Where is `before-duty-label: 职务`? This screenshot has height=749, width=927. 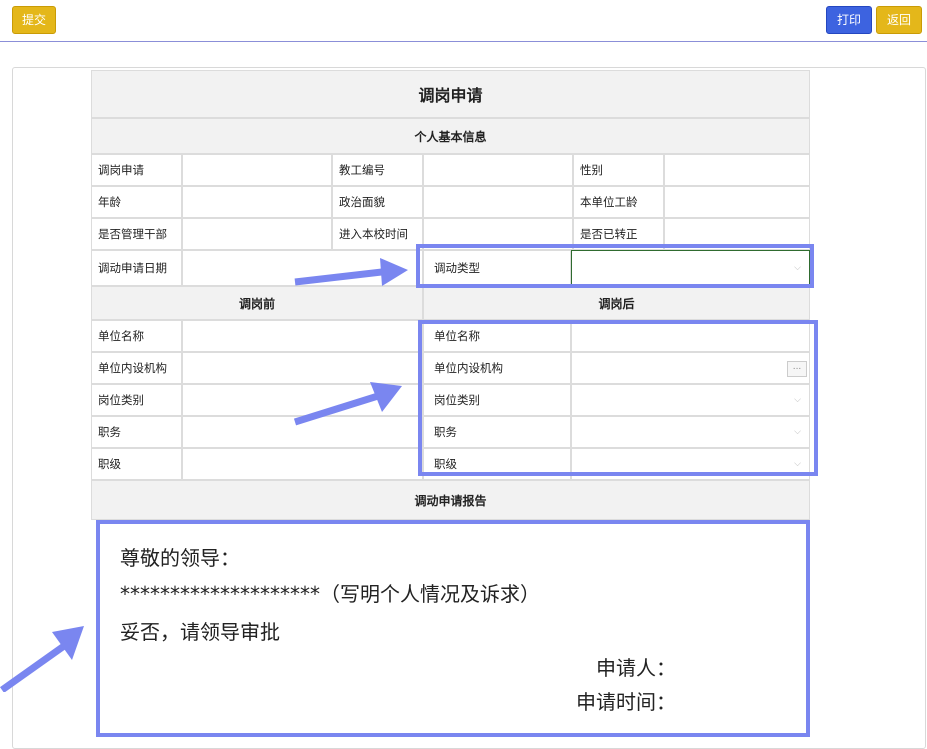
before-duty-label: 职务 is located at coordinates (136, 432).